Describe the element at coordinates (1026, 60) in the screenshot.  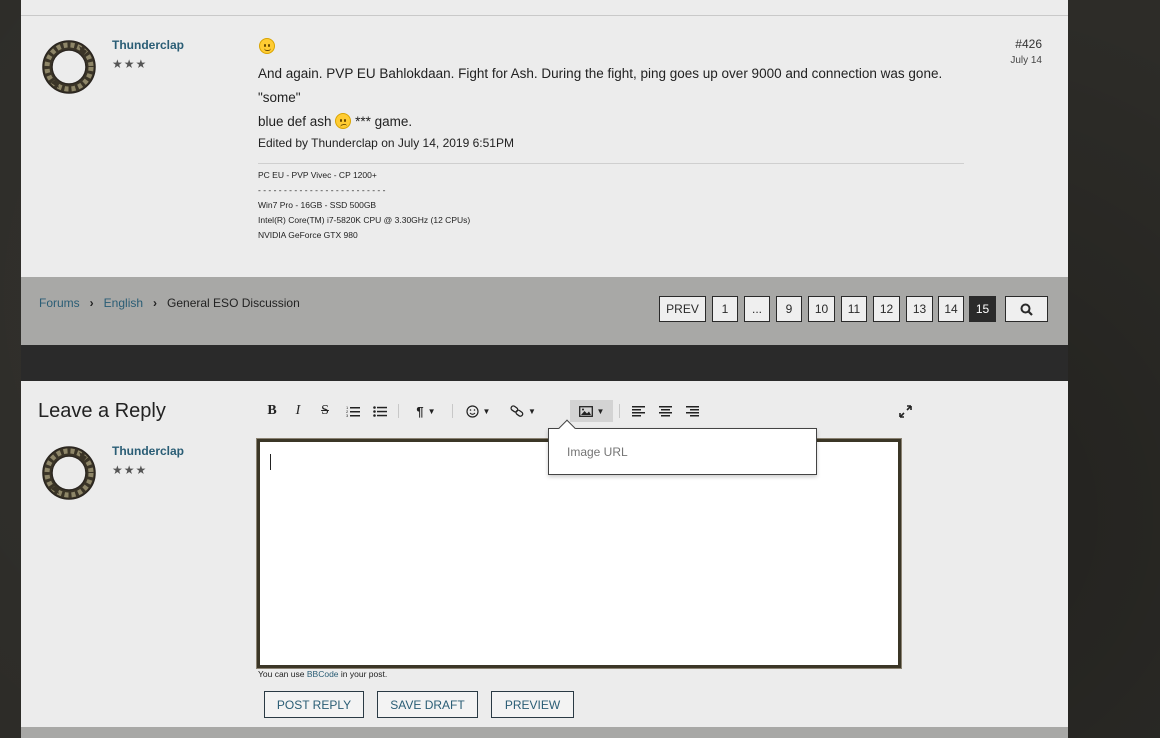
I see `post-date: July 14` at that location.